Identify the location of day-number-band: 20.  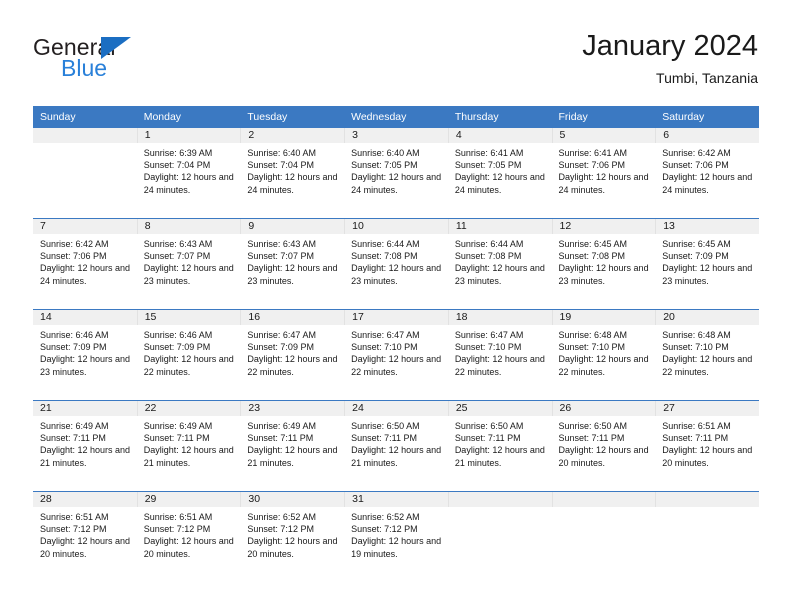
(707, 317).